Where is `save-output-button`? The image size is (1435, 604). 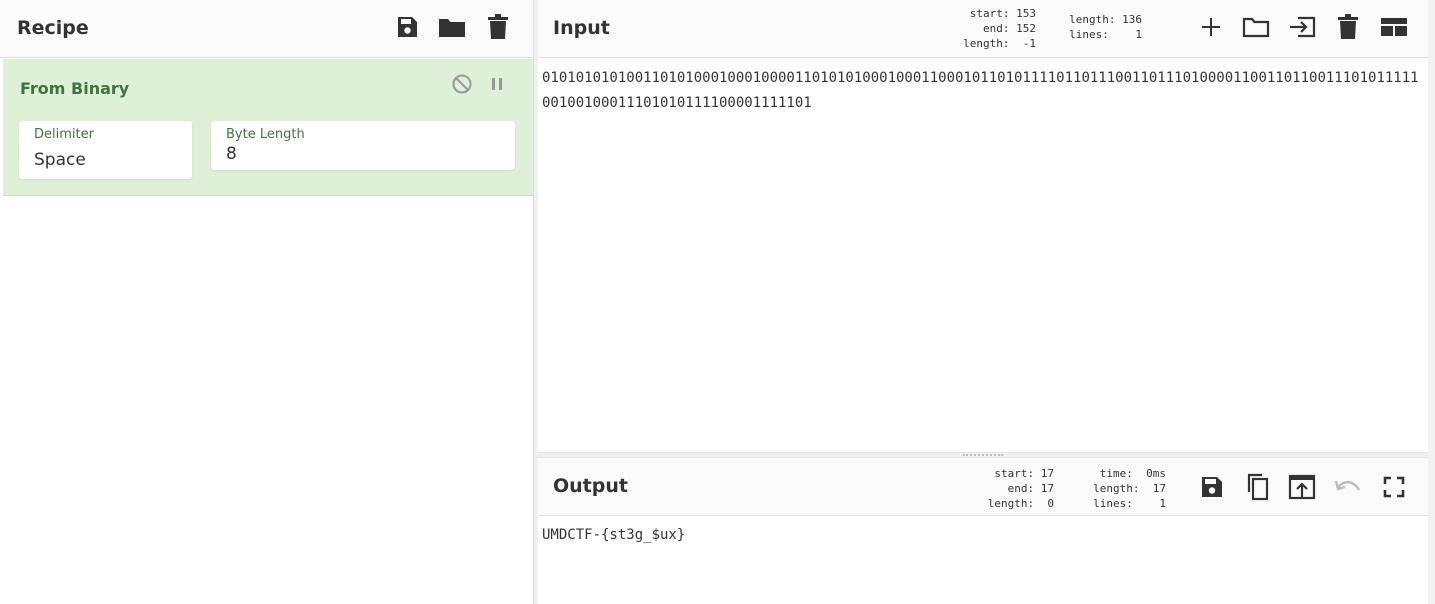
save-output-button is located at coordinates (1212, 487).